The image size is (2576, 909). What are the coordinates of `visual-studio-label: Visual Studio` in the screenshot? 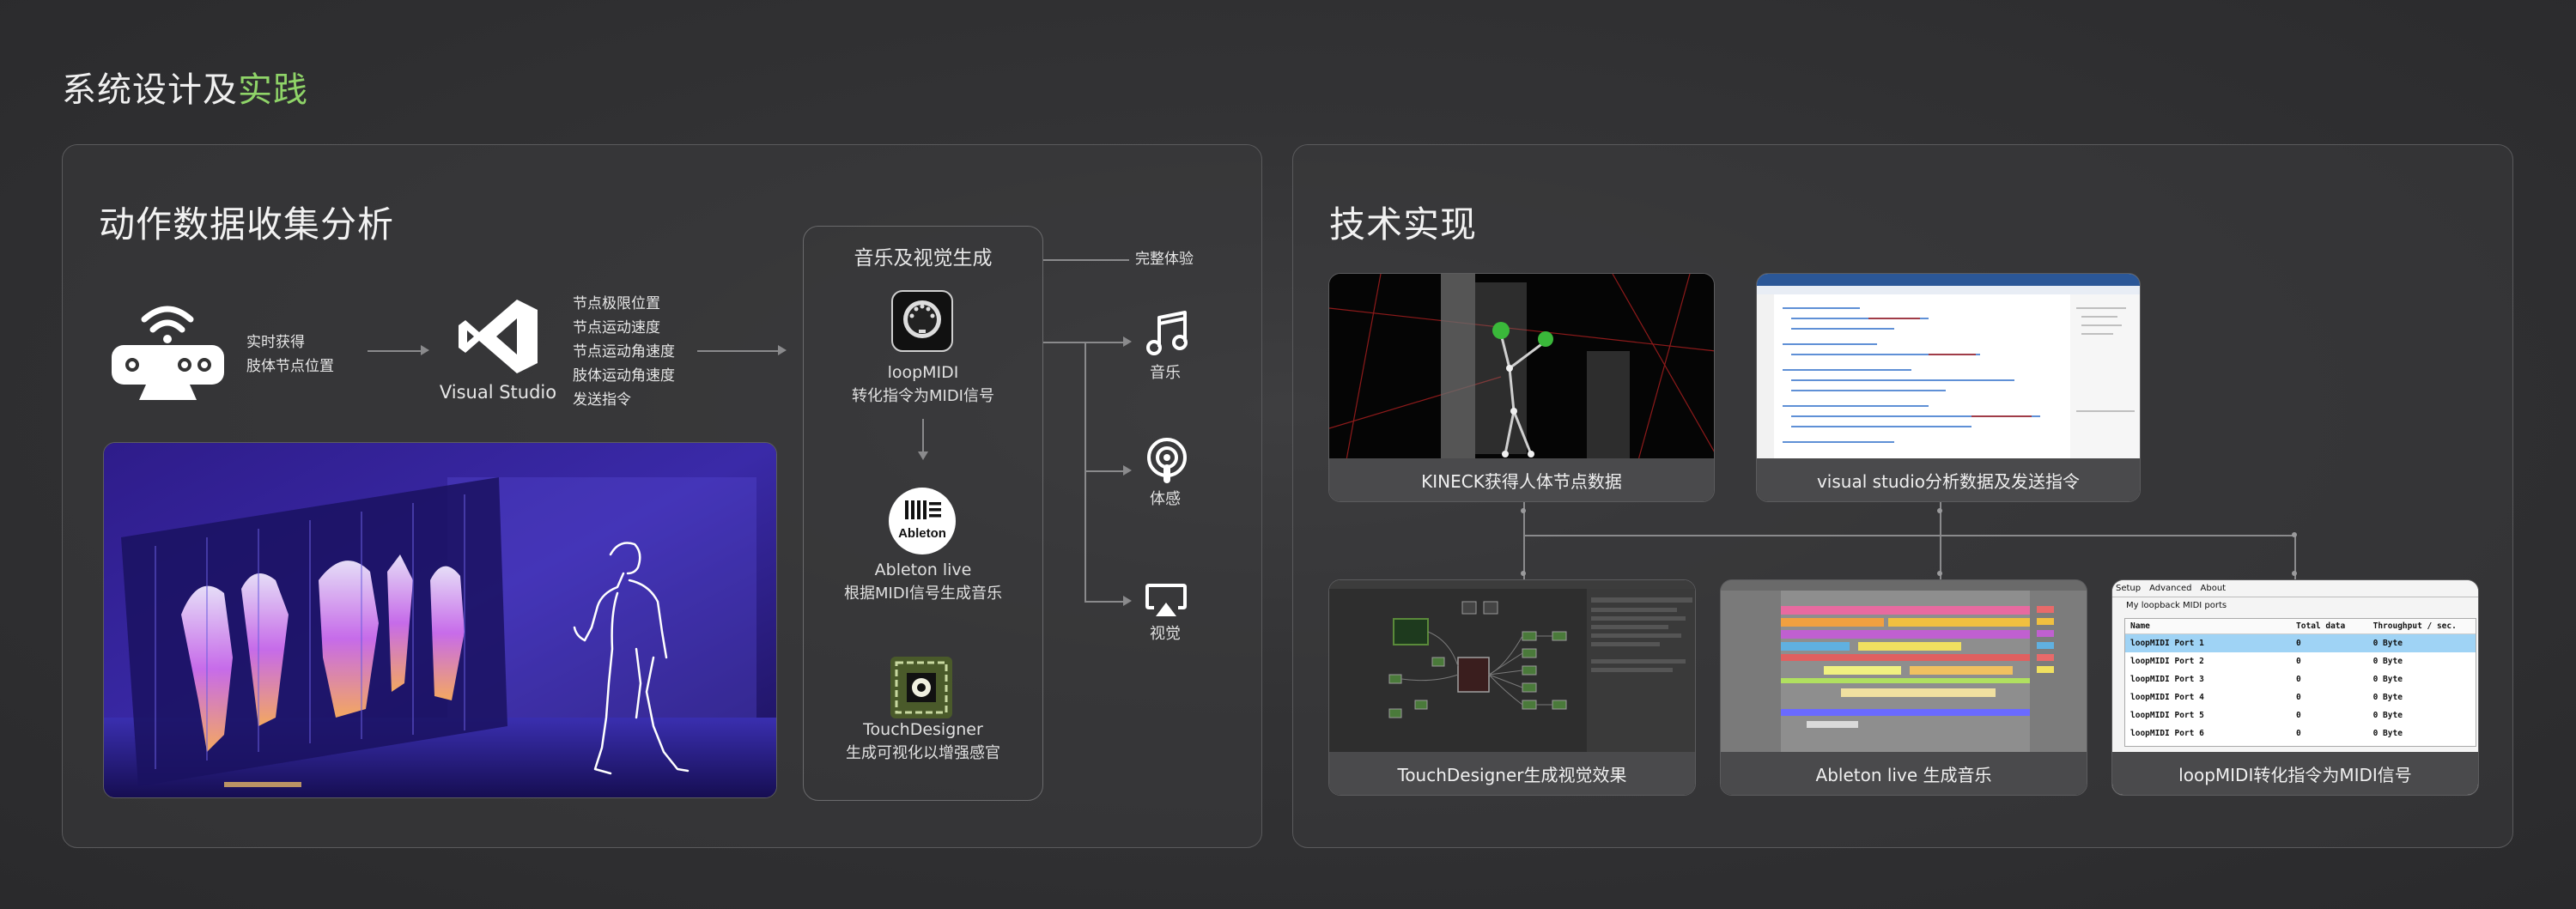 It's located at (498, 392).